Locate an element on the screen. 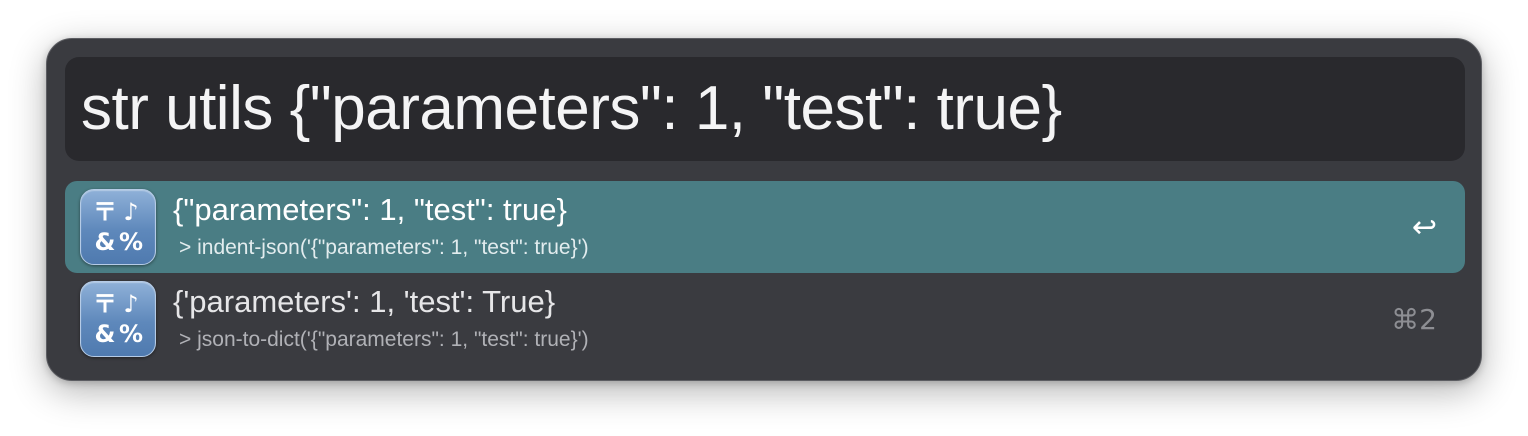 The height and width of the screenshot is (436, 1528). result-title: {'parameters': 1, 'test': True} is located at coordinates (364, 301).